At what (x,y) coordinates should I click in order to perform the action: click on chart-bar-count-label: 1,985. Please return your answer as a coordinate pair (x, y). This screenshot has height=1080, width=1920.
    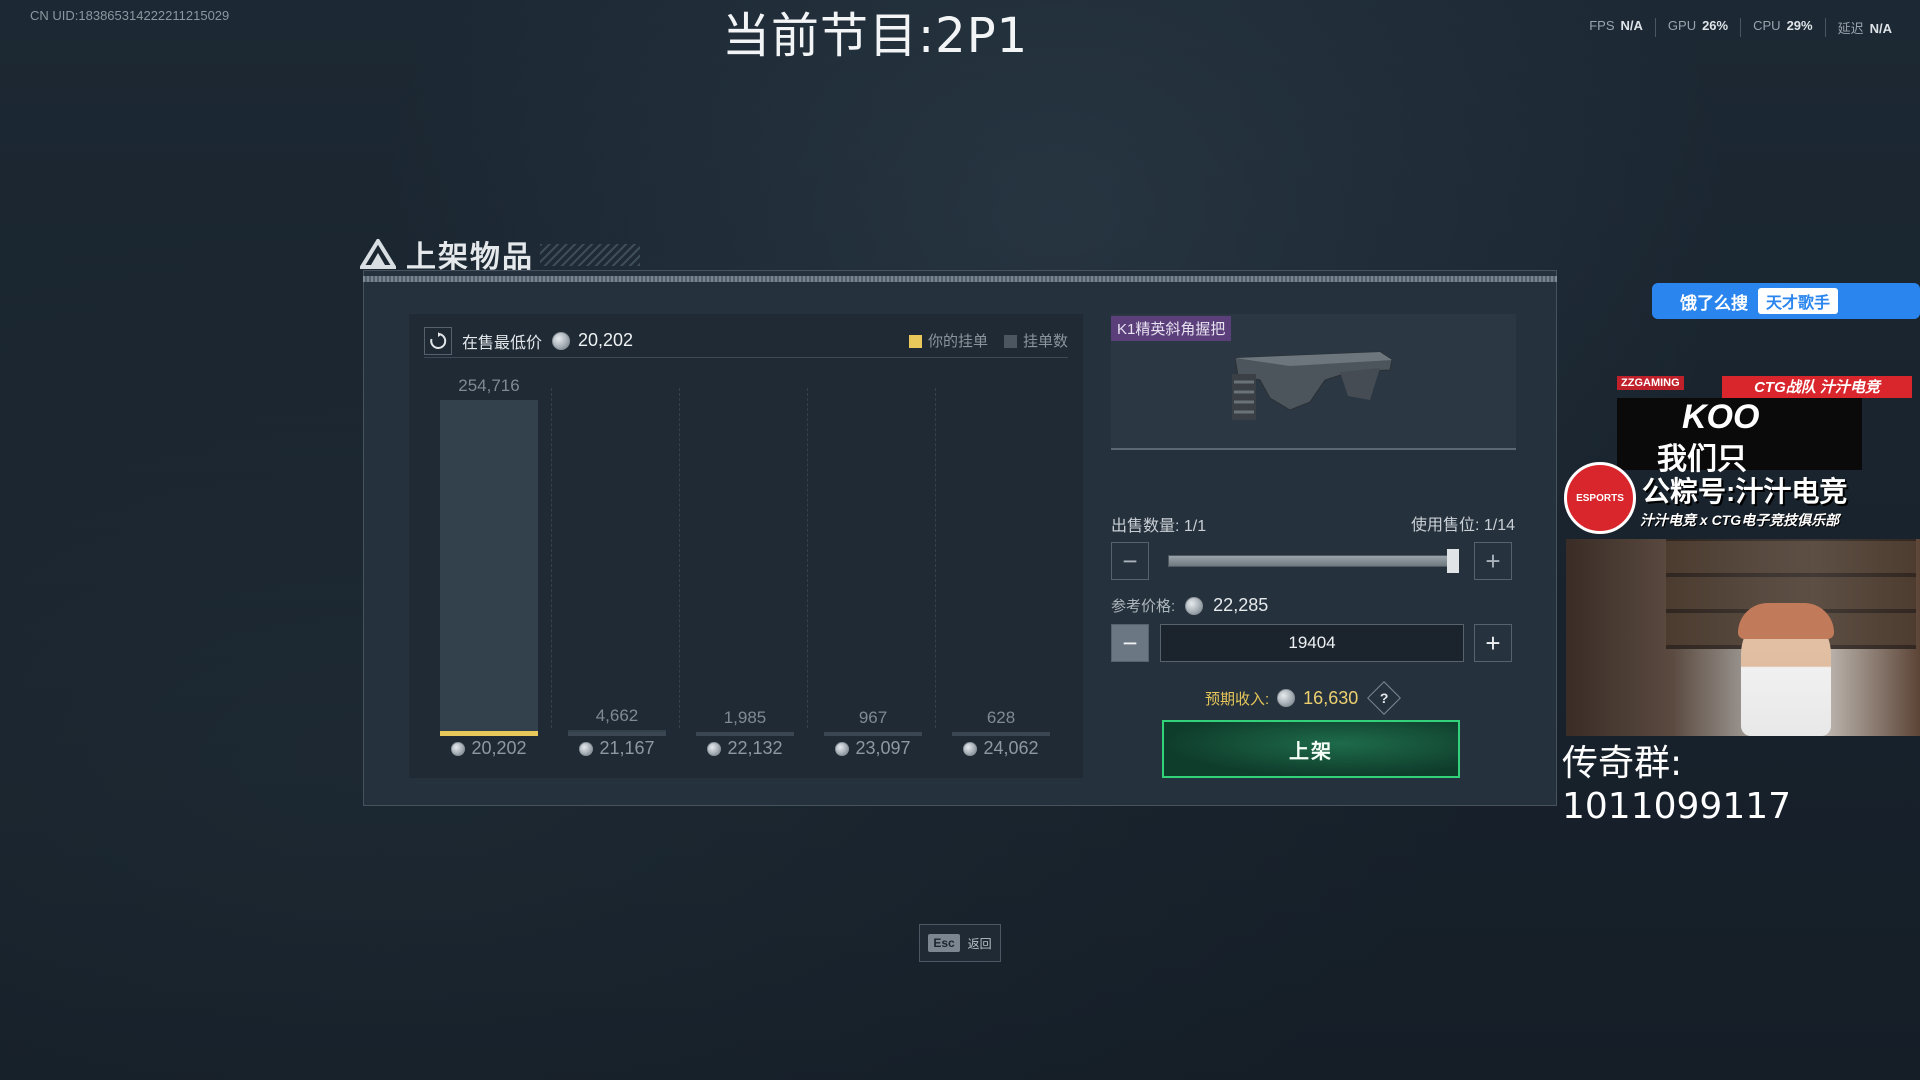
    Looking at the image, I should click on (745, 717).